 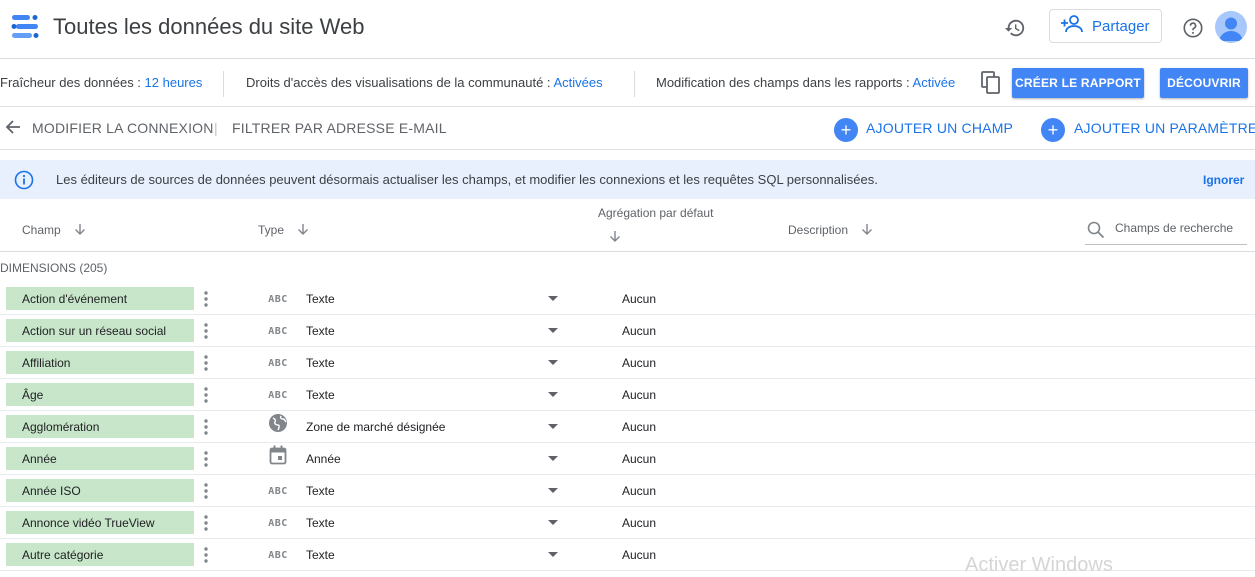 What do you see at coordinates (100, 490) in the screenshot?
I see `field-name-chip: Année ISO` at bounding box center [100, 490].